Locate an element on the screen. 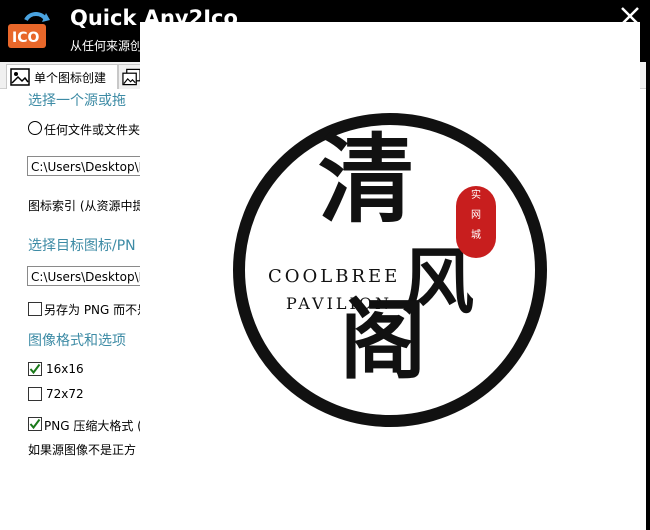 The width and height of the screenshot is (650, 530). section-format-title: 图像格式和选项 is located at coordinates (77, 341).